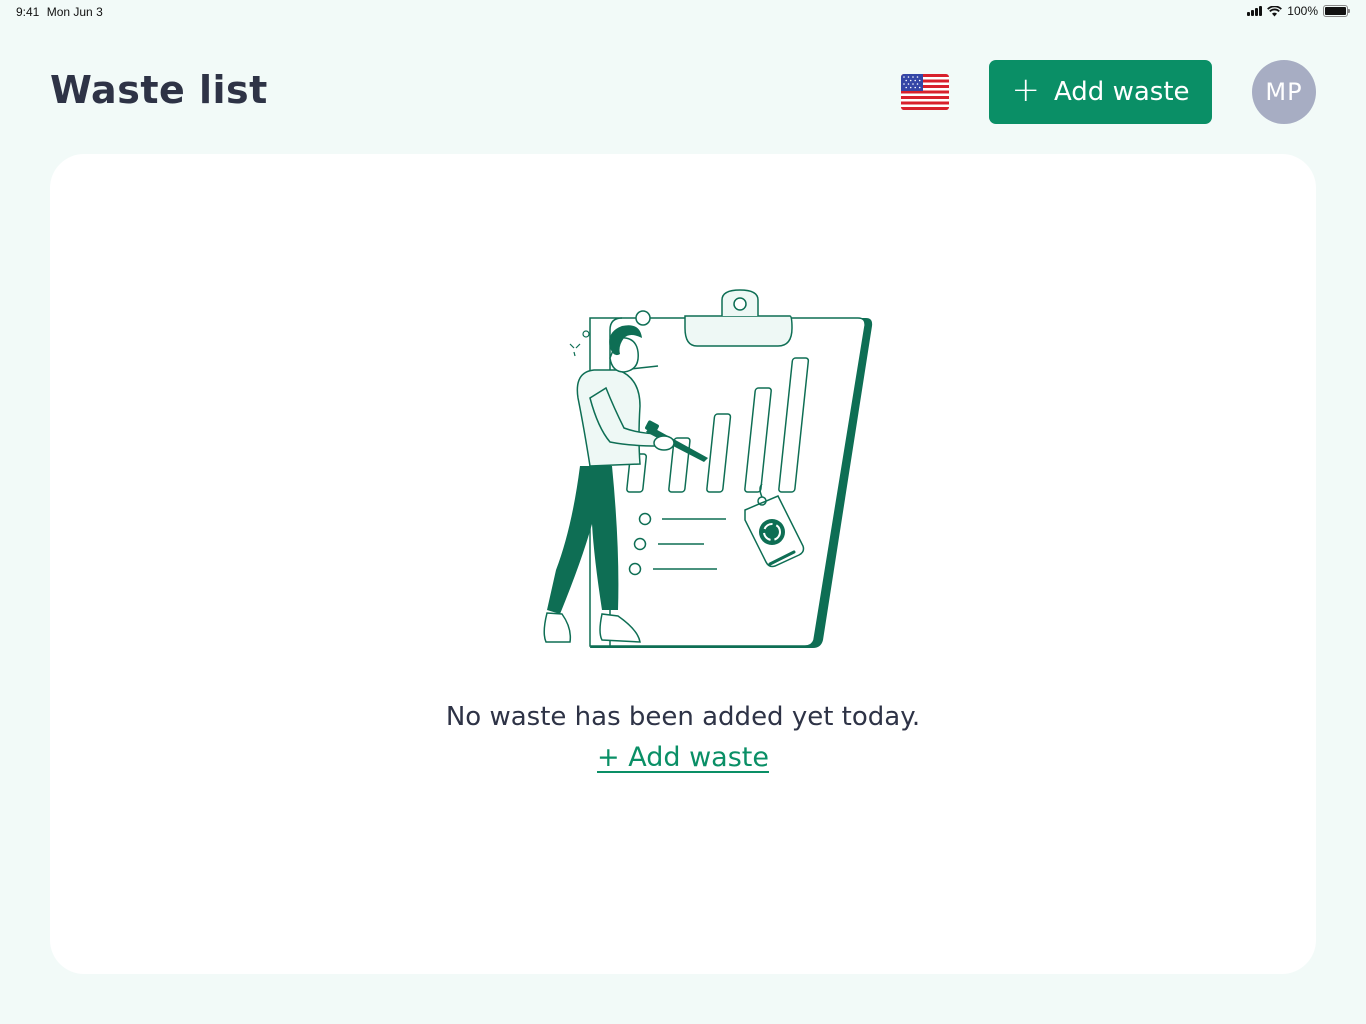  I want to click on add-waste-button: + Add waste, so click(1100, 92).